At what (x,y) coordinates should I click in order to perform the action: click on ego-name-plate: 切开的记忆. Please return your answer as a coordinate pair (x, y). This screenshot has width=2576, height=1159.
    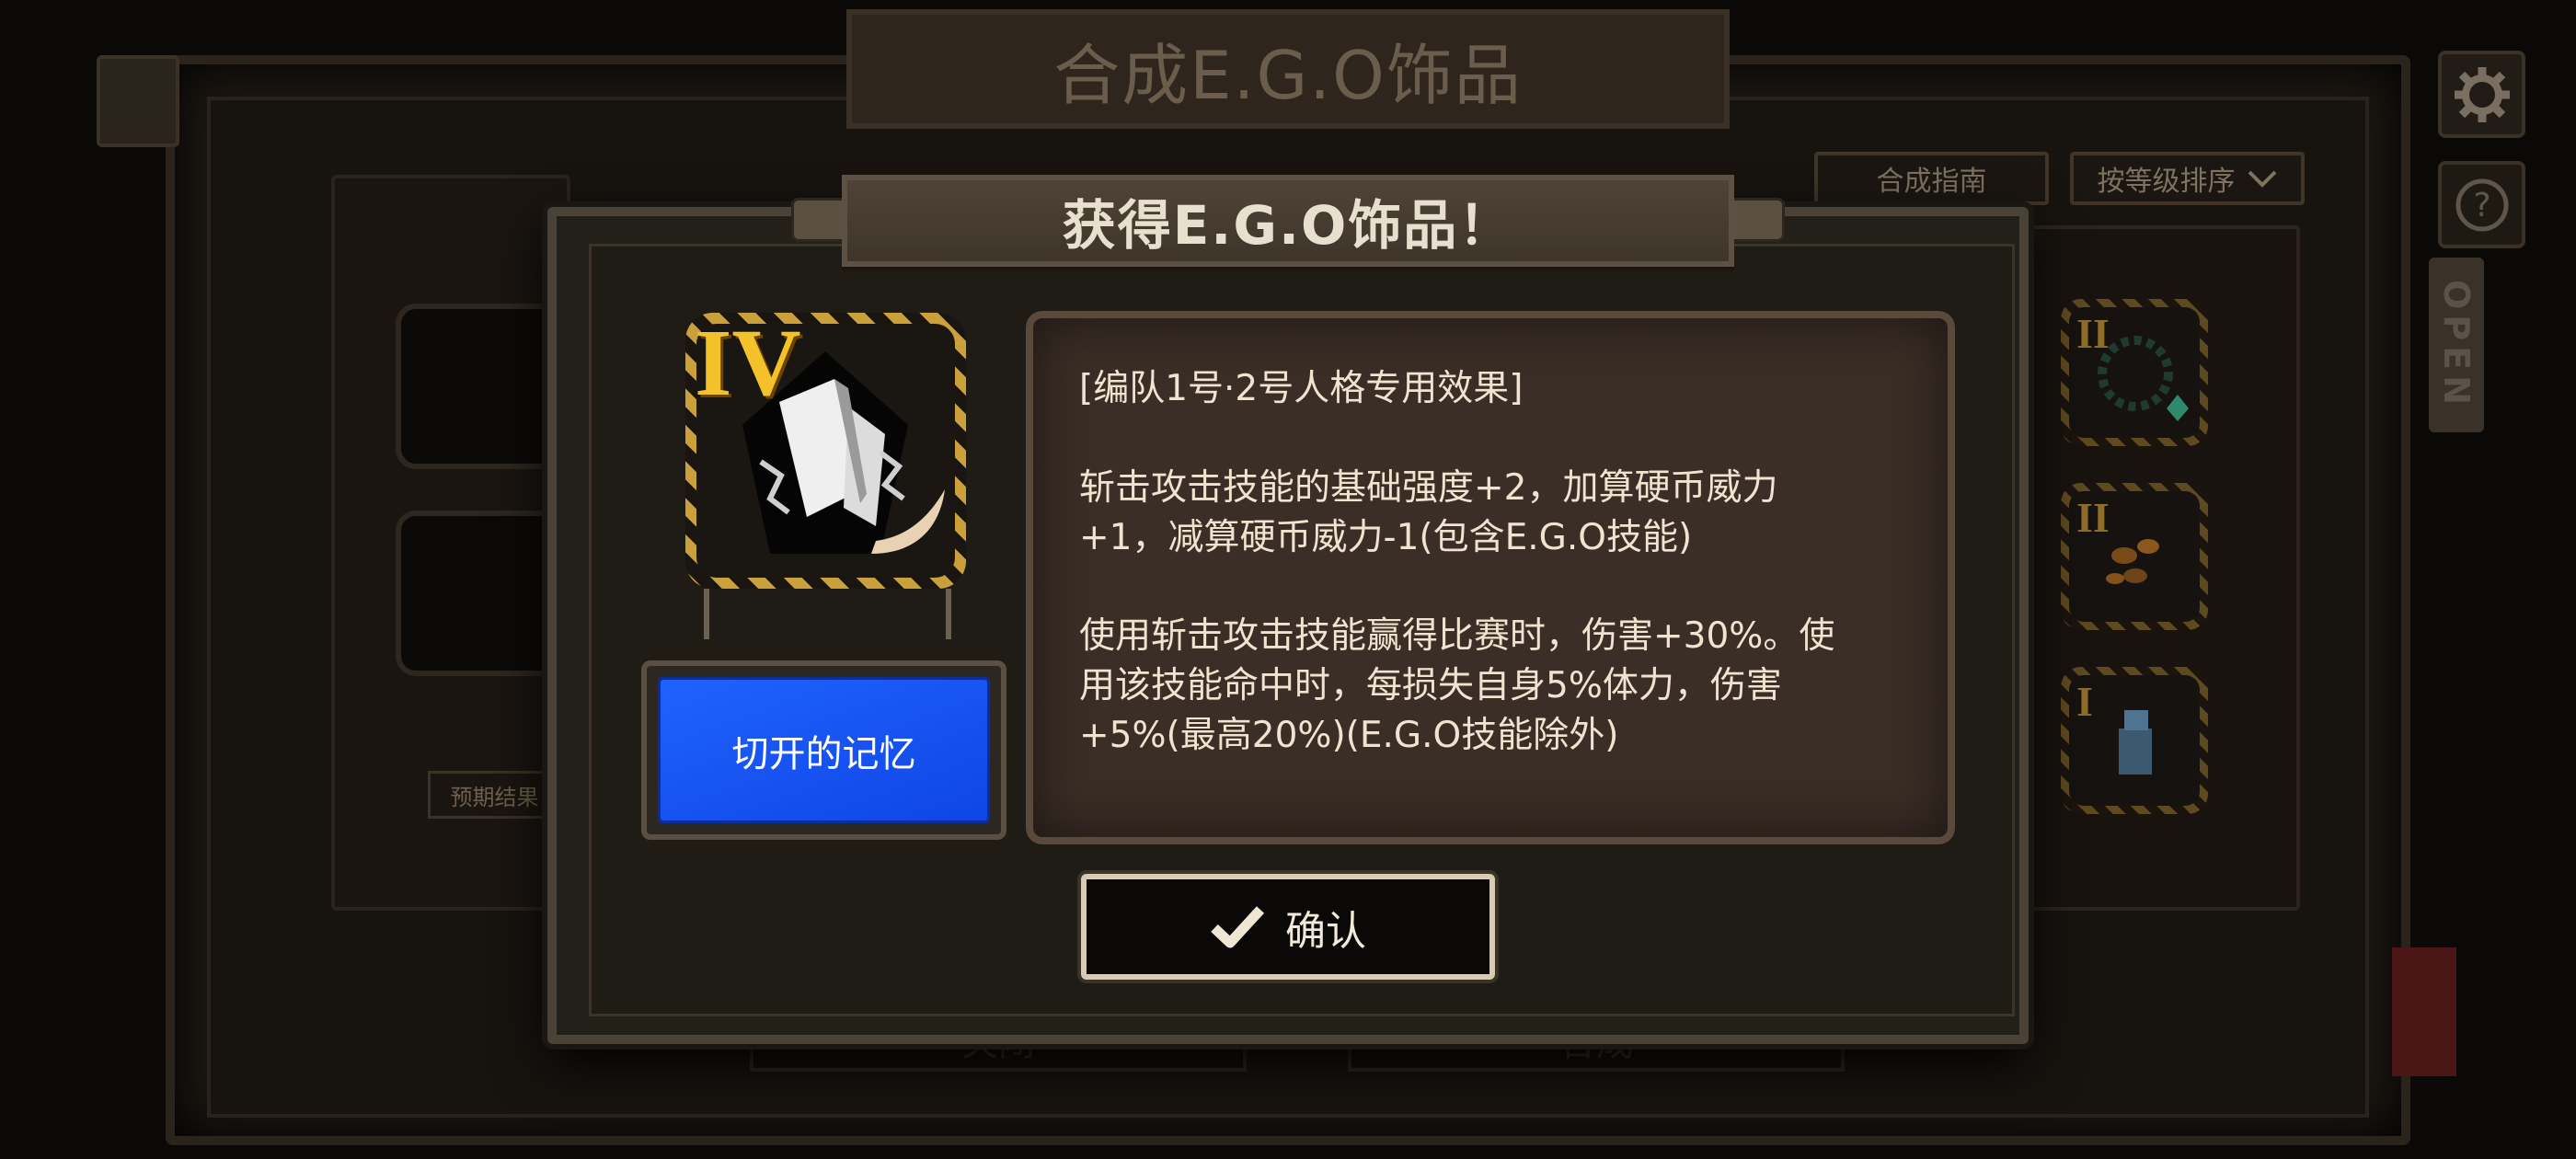
    Looking at the image, I should click on (823, 750).